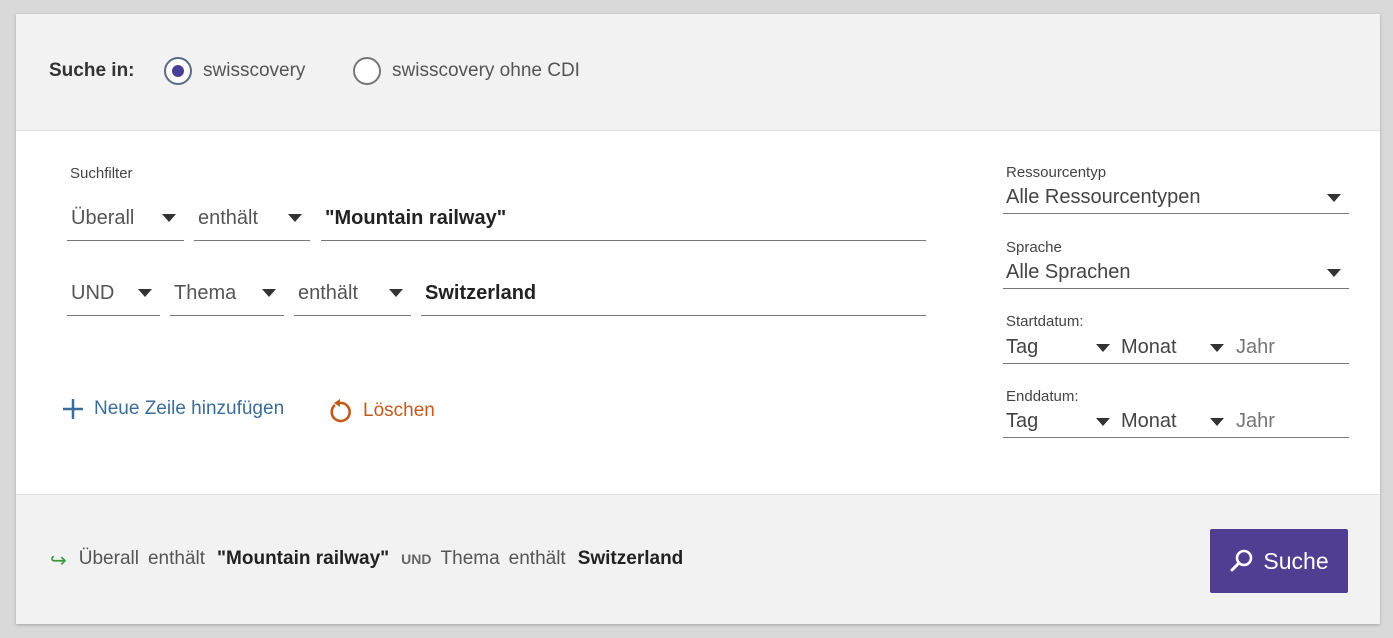 This screenshot has width=1393, height=638. What do you see at coordinates (486, 70) in the screenshot?
I see `scope-option-label: swisscovery ohne CDI` at bounding box center [486, 70].